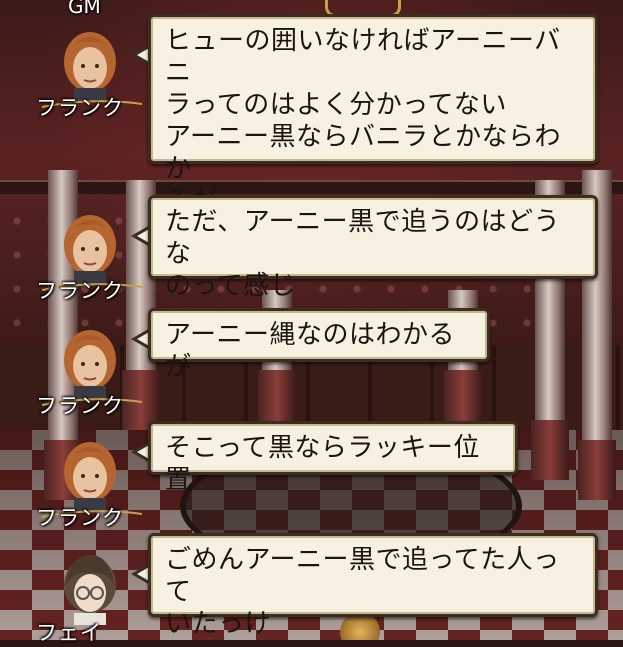 This screenshot has width=623, height=647. Describe the element at coordinates (373, 586) in the screenshot. I see `message-bubble: ごめんアーニー黒で追ってた人って いたっけ` at that location.